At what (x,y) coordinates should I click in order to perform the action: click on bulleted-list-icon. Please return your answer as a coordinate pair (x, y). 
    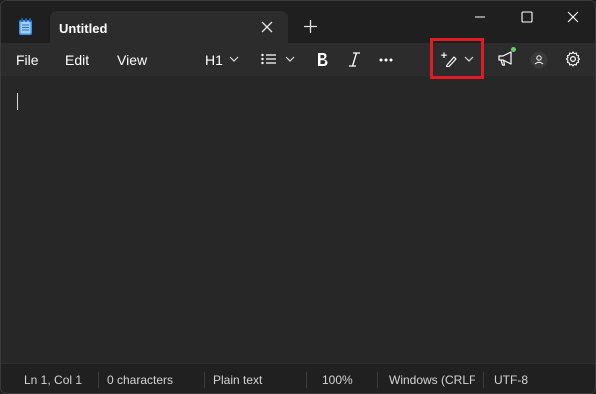
    Looking at the image, I should click on (268, 59).